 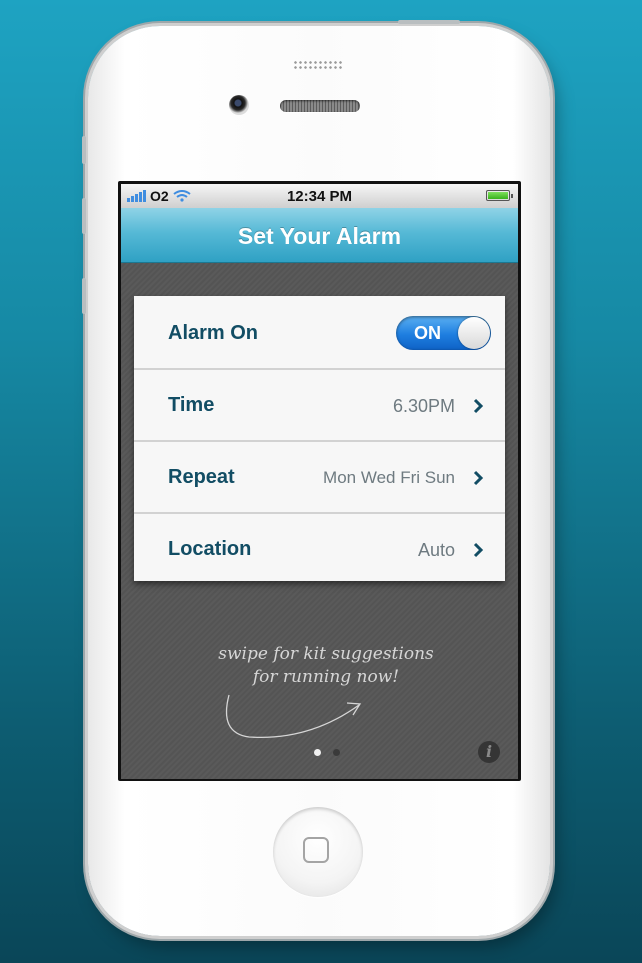 What do you see at coordinates (474, 333) in the screenshot?
I see `toggle-knob` at bounding box center [474, 333].